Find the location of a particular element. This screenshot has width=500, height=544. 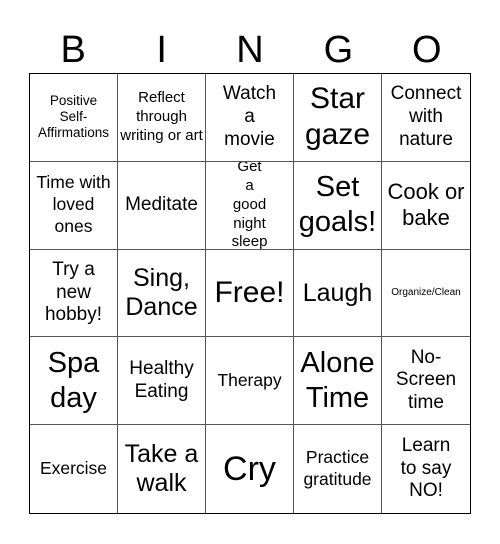

bingo-cell: Practice gratitude is located at coordinates (338, 469).